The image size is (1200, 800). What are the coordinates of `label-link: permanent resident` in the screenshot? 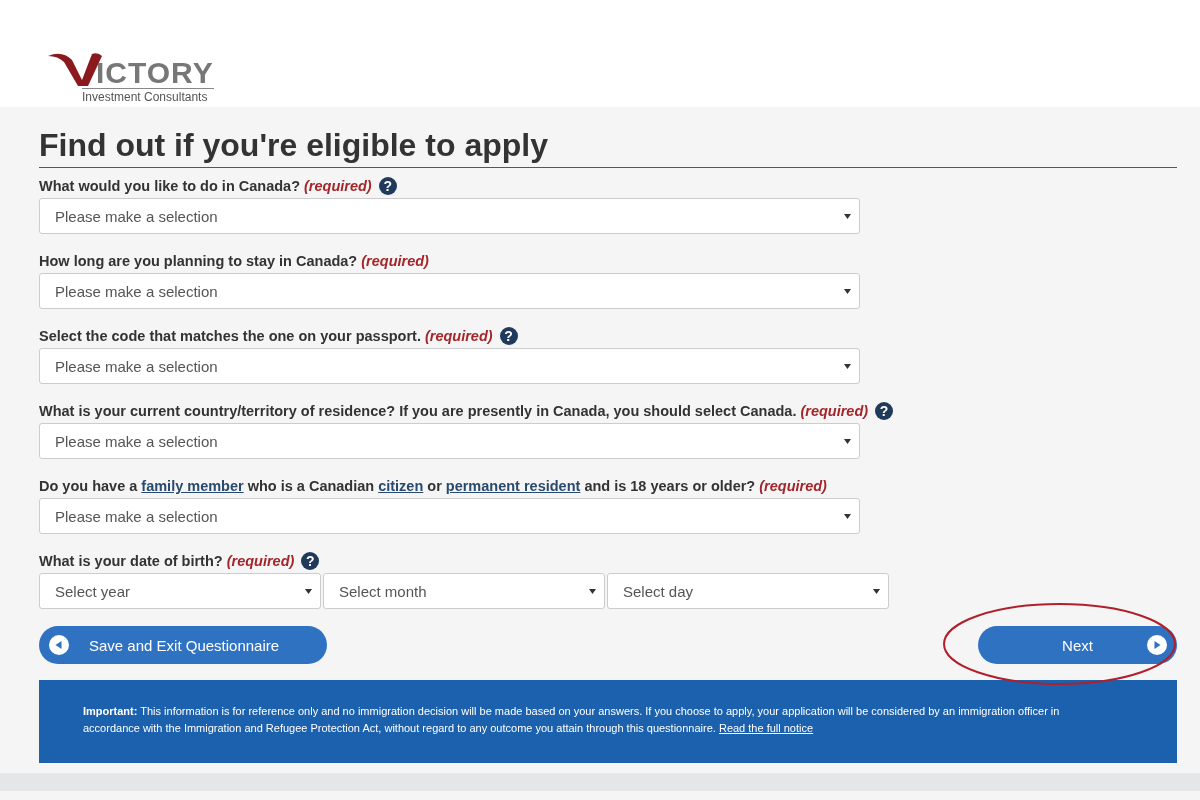 It's located at (513, 486).